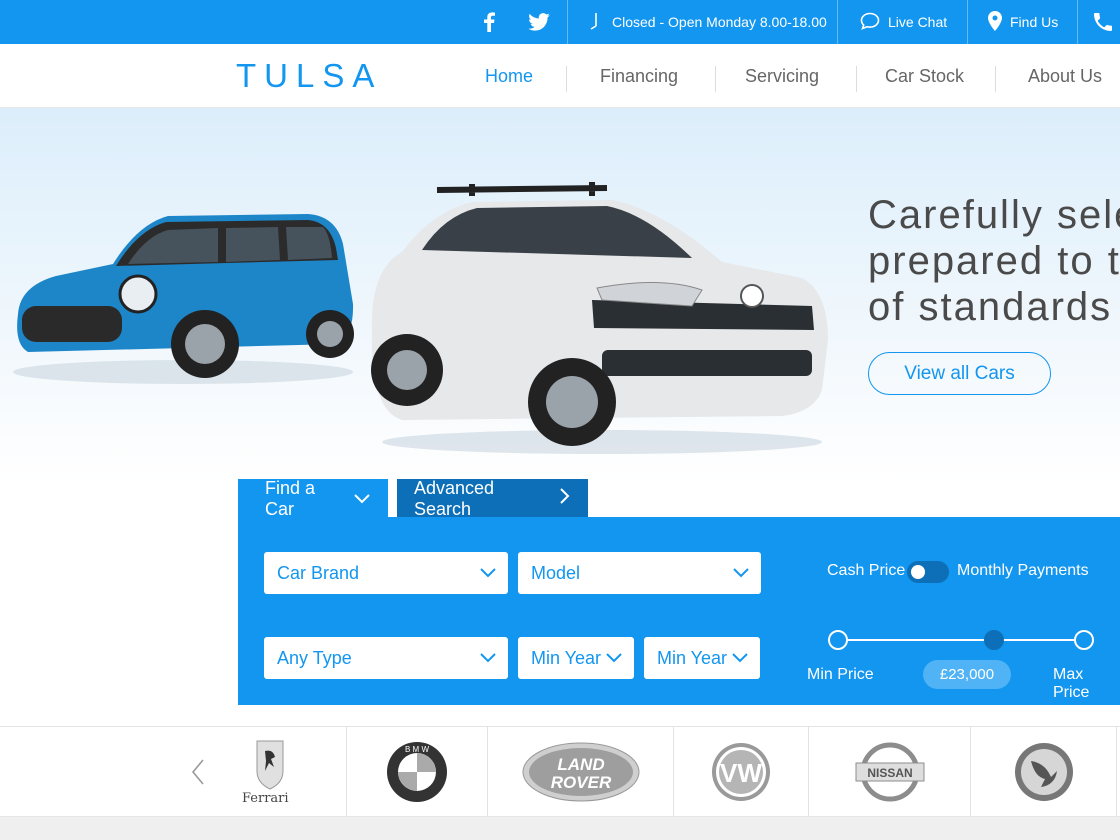  What do you see at coordinates (417, 772) in the screenshot?
I see `bmw-logo: B M W` at bounding box center [417, 772].